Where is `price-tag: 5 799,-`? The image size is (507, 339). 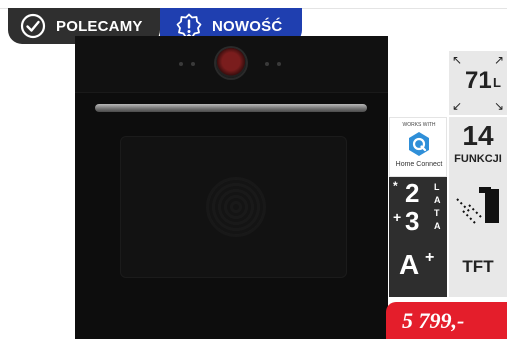
price-tag: 5 799,- is located at coordinates (446, 320).